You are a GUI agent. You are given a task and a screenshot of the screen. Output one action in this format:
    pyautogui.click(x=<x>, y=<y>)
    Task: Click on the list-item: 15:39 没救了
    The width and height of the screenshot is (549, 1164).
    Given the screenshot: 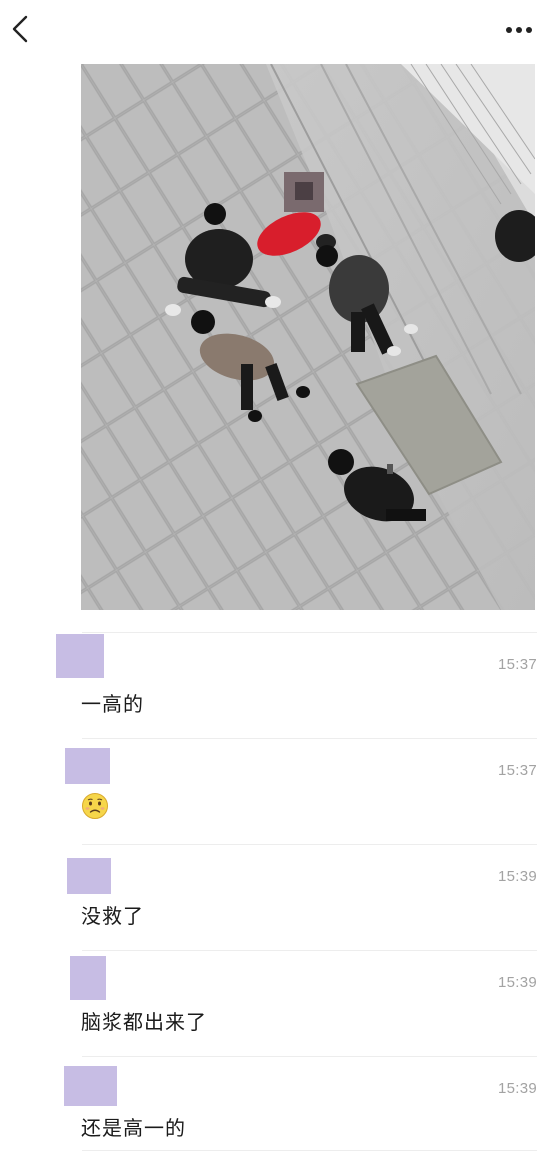 What is the action you would take?
    pyautogui.click(x=274, y=897)
    